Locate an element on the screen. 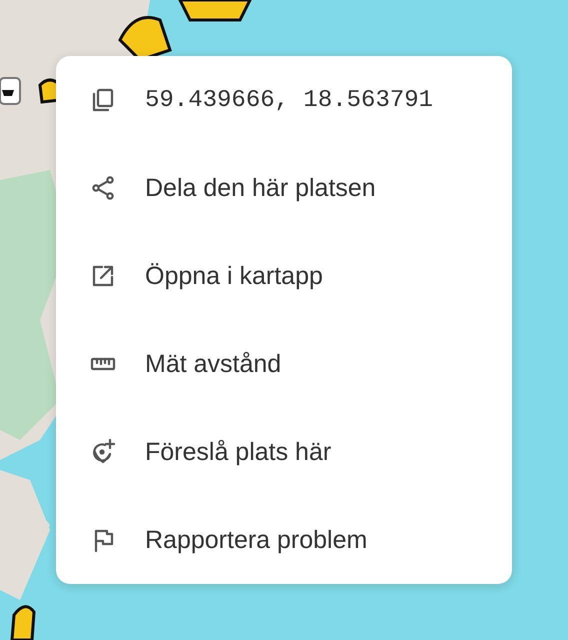  menu-item: Öppna i kartapp is located at coordinates (284, 276).